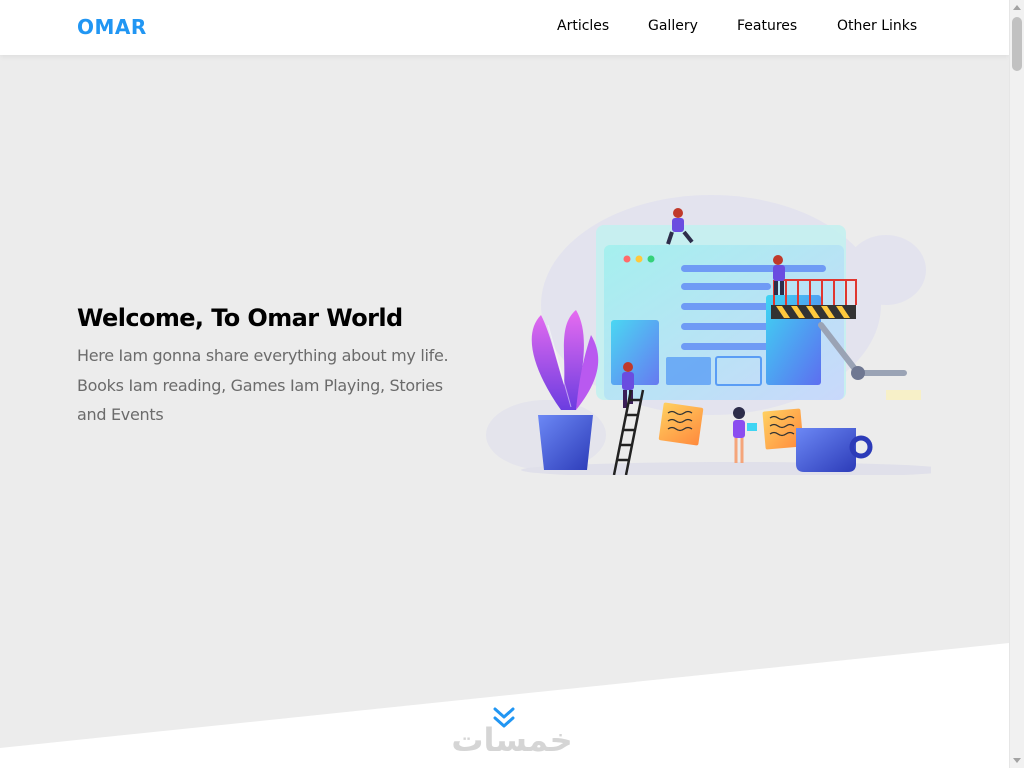  I want to click on light-beam, so click(903, 395).